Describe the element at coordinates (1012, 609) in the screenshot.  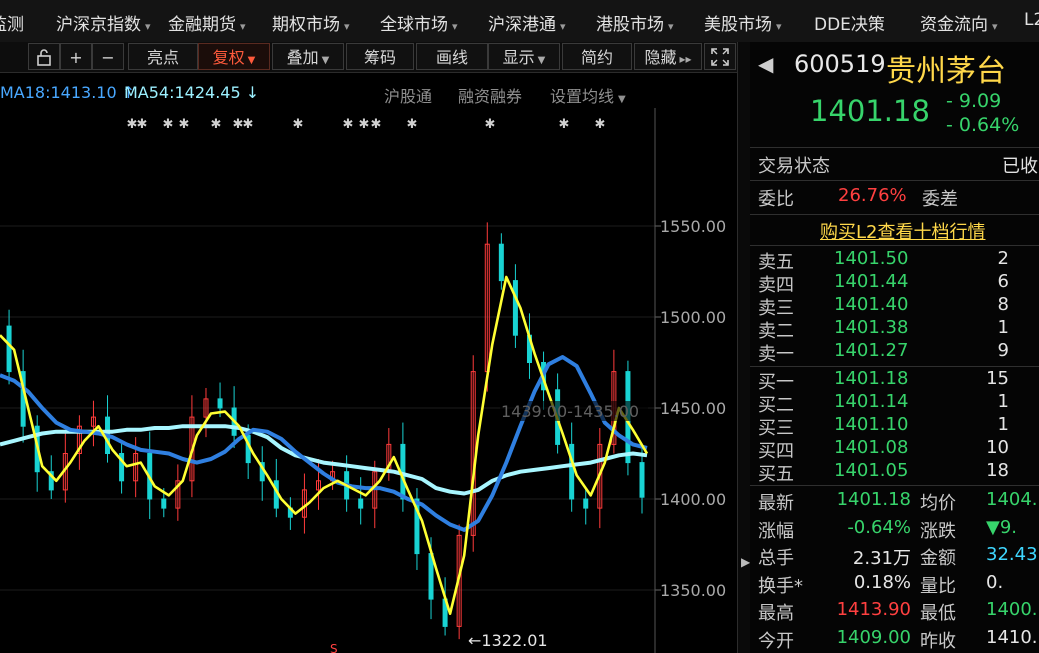
I see `stat-value: 1400.` at that location.